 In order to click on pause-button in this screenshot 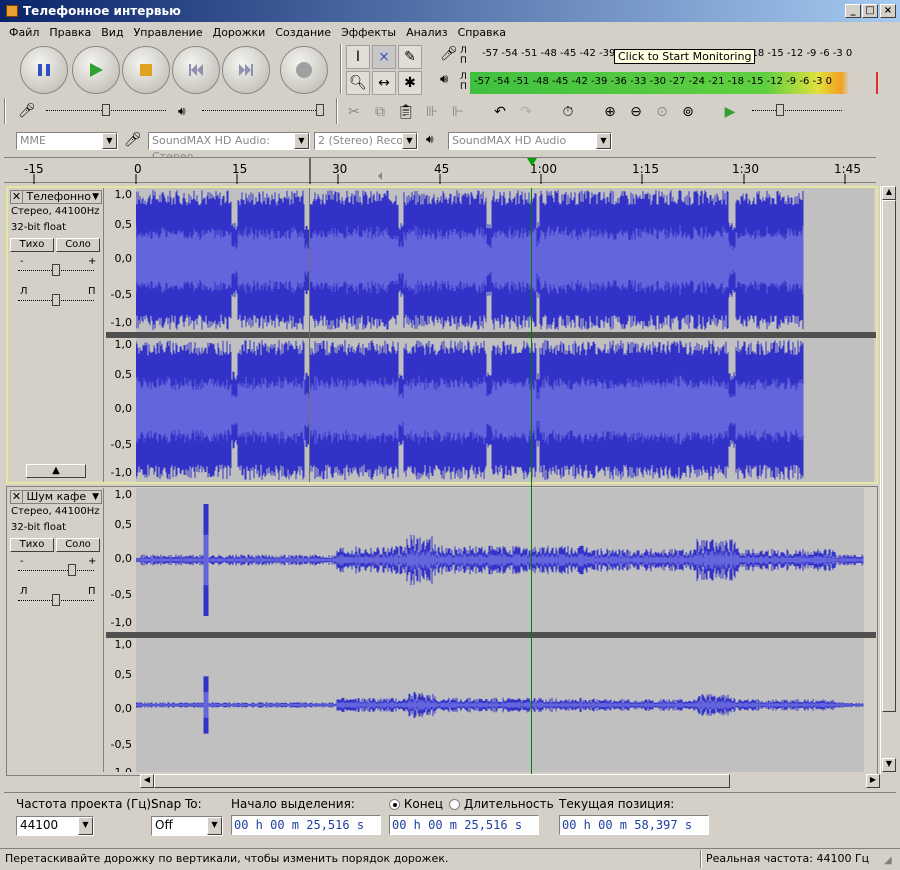, I will do `click(44, 70)`.